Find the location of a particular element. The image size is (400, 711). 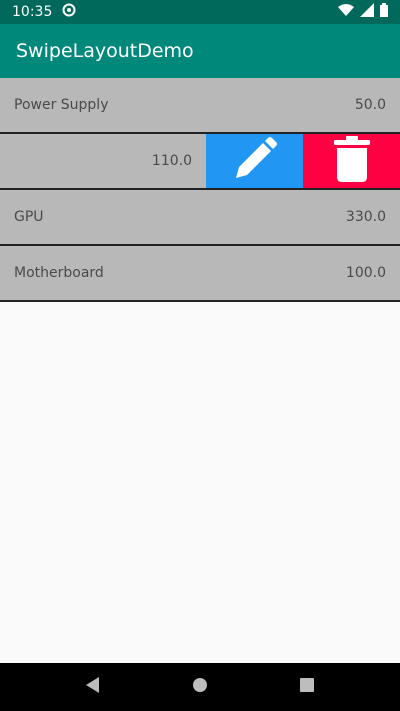

status-time: 10:35 is located at coordinates (32, 12).